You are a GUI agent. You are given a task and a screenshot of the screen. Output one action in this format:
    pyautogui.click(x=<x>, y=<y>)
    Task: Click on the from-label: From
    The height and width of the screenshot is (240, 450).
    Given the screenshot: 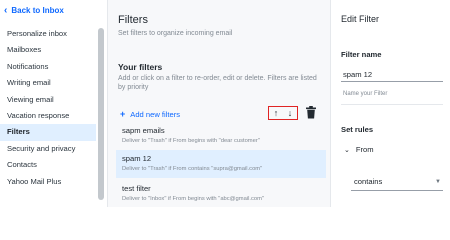 What is the action you would take?
    pyautogui.click(x=364, y=149)
    